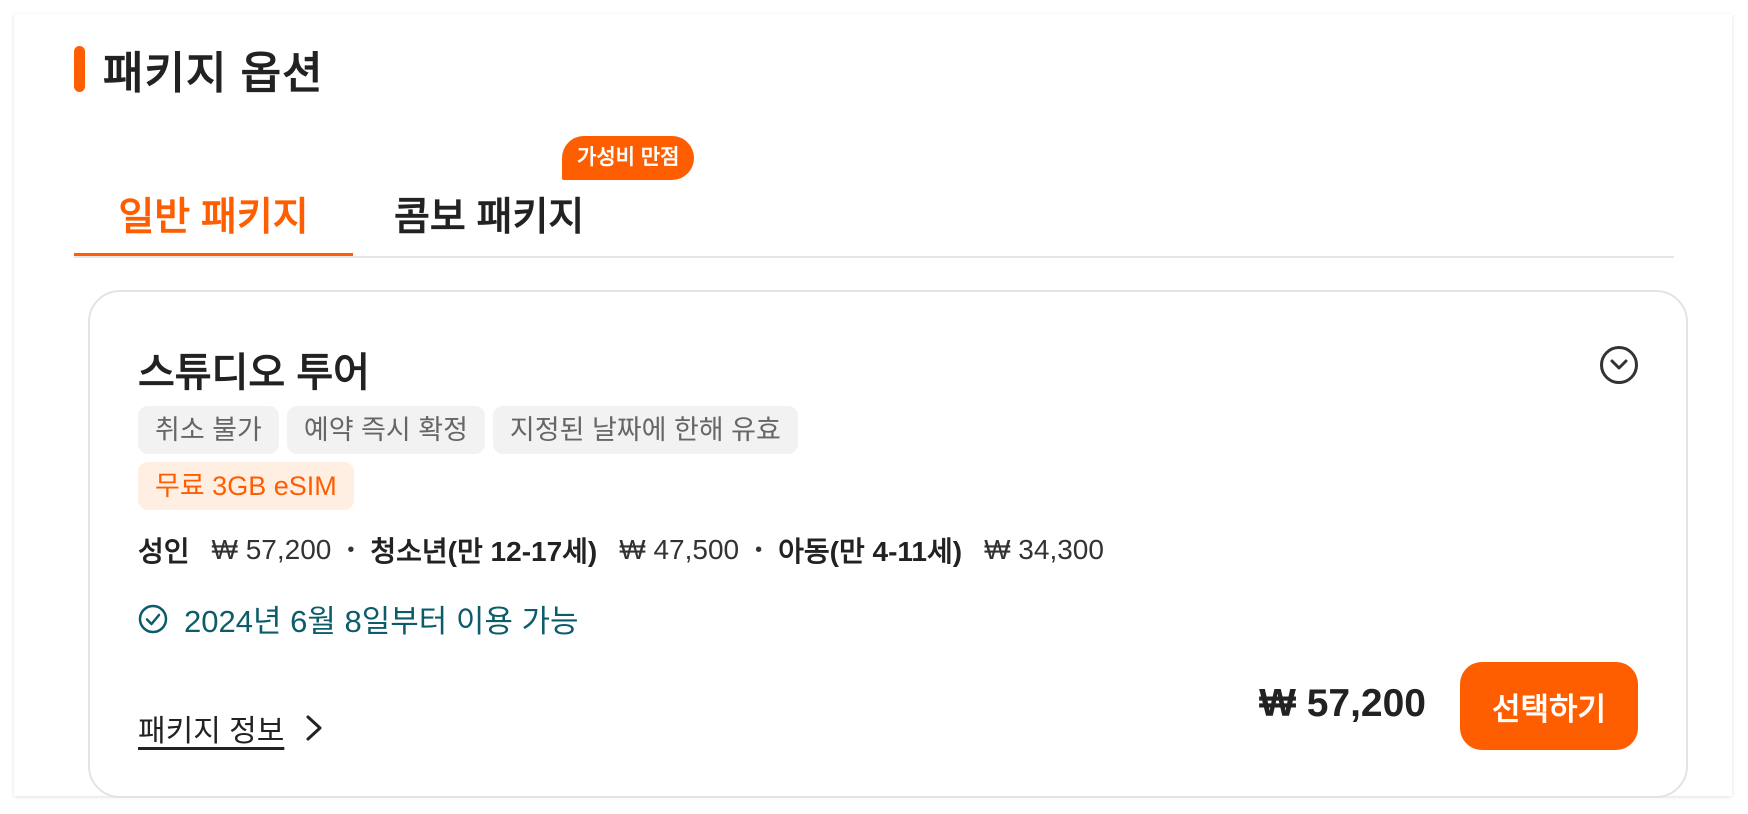  I want to click on price-value-child: ₩ 34,300, so click(1044, 549).